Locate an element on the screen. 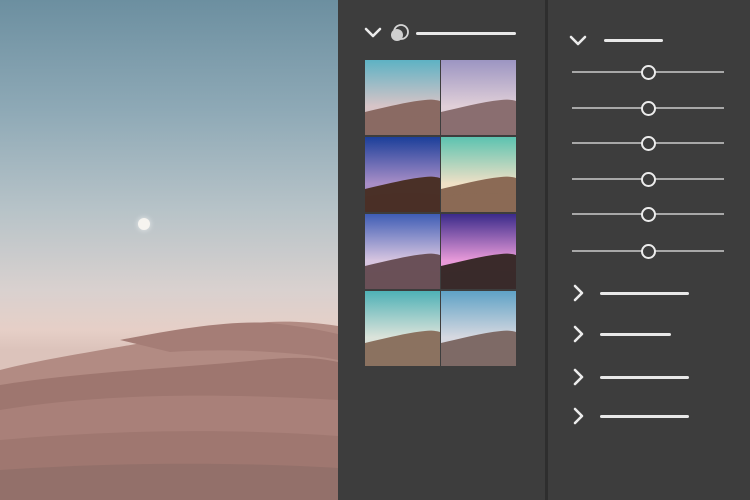  preset-group-title-placeholder is located at coordinates (466, 33).